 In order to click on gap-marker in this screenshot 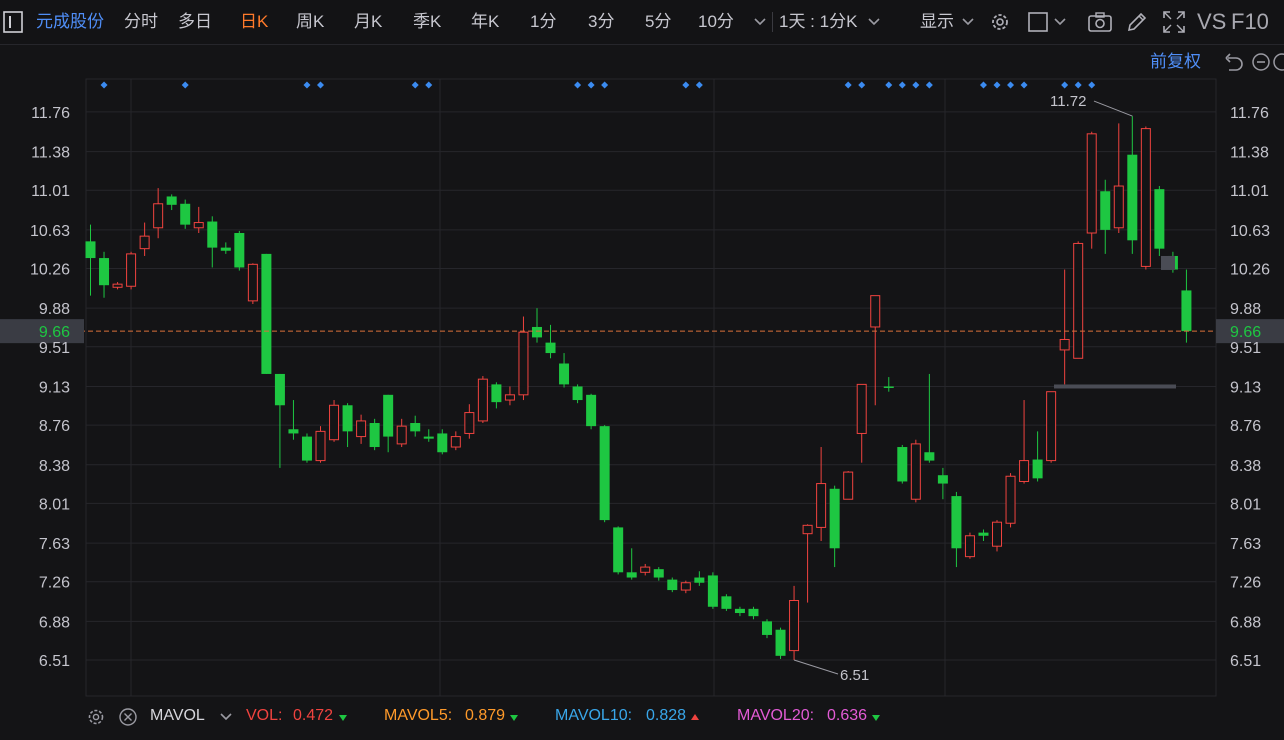, I will do `click(1168, 262)`.